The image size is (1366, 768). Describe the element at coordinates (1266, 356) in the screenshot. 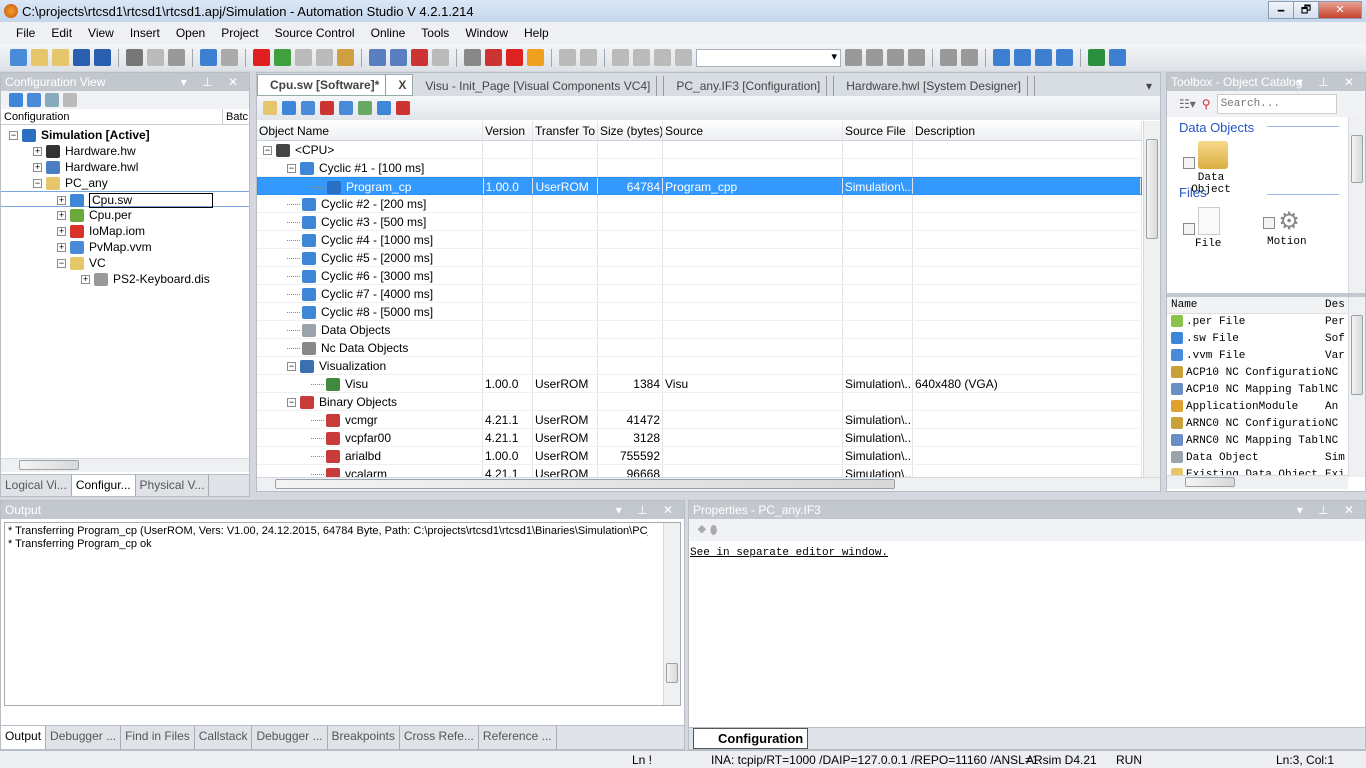

I see `catalog-item: .vvm File Var` at that location.